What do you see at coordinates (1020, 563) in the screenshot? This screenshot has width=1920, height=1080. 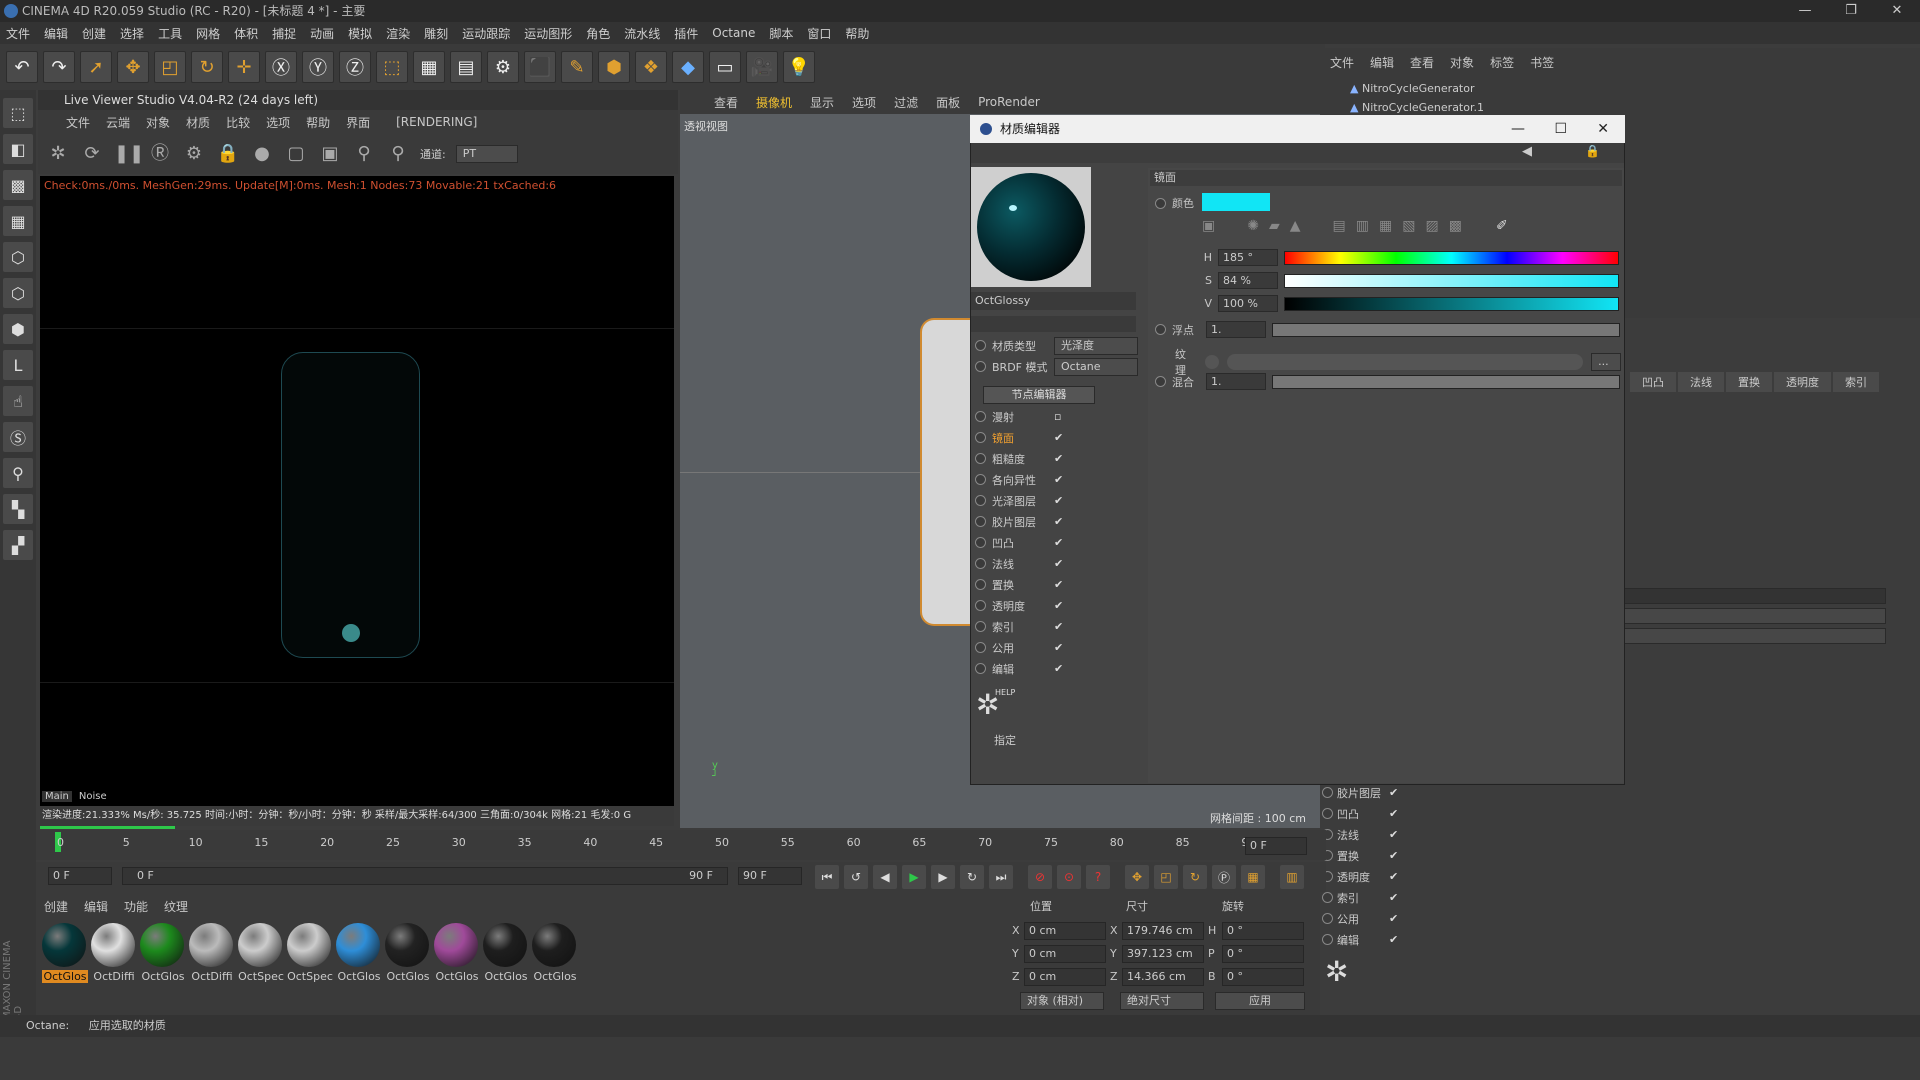 I see `material-channel-row: 法线 ✔` at bounding box center [1020, 563].